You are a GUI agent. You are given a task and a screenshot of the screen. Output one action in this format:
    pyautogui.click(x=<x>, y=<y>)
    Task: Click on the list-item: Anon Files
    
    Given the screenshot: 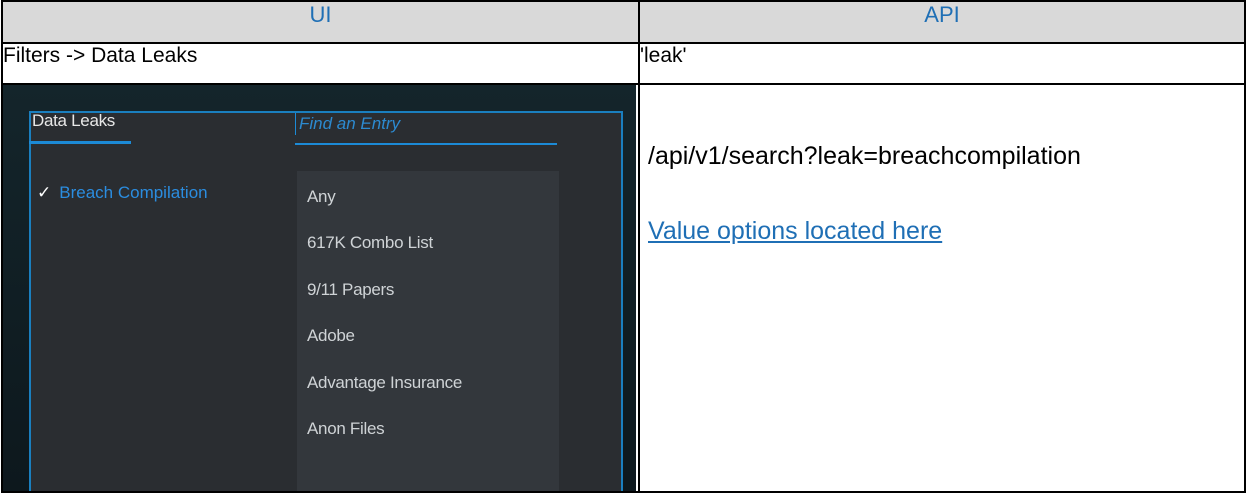 What is the action you would take?
    pyautogui.click(x=346, y=429)
    